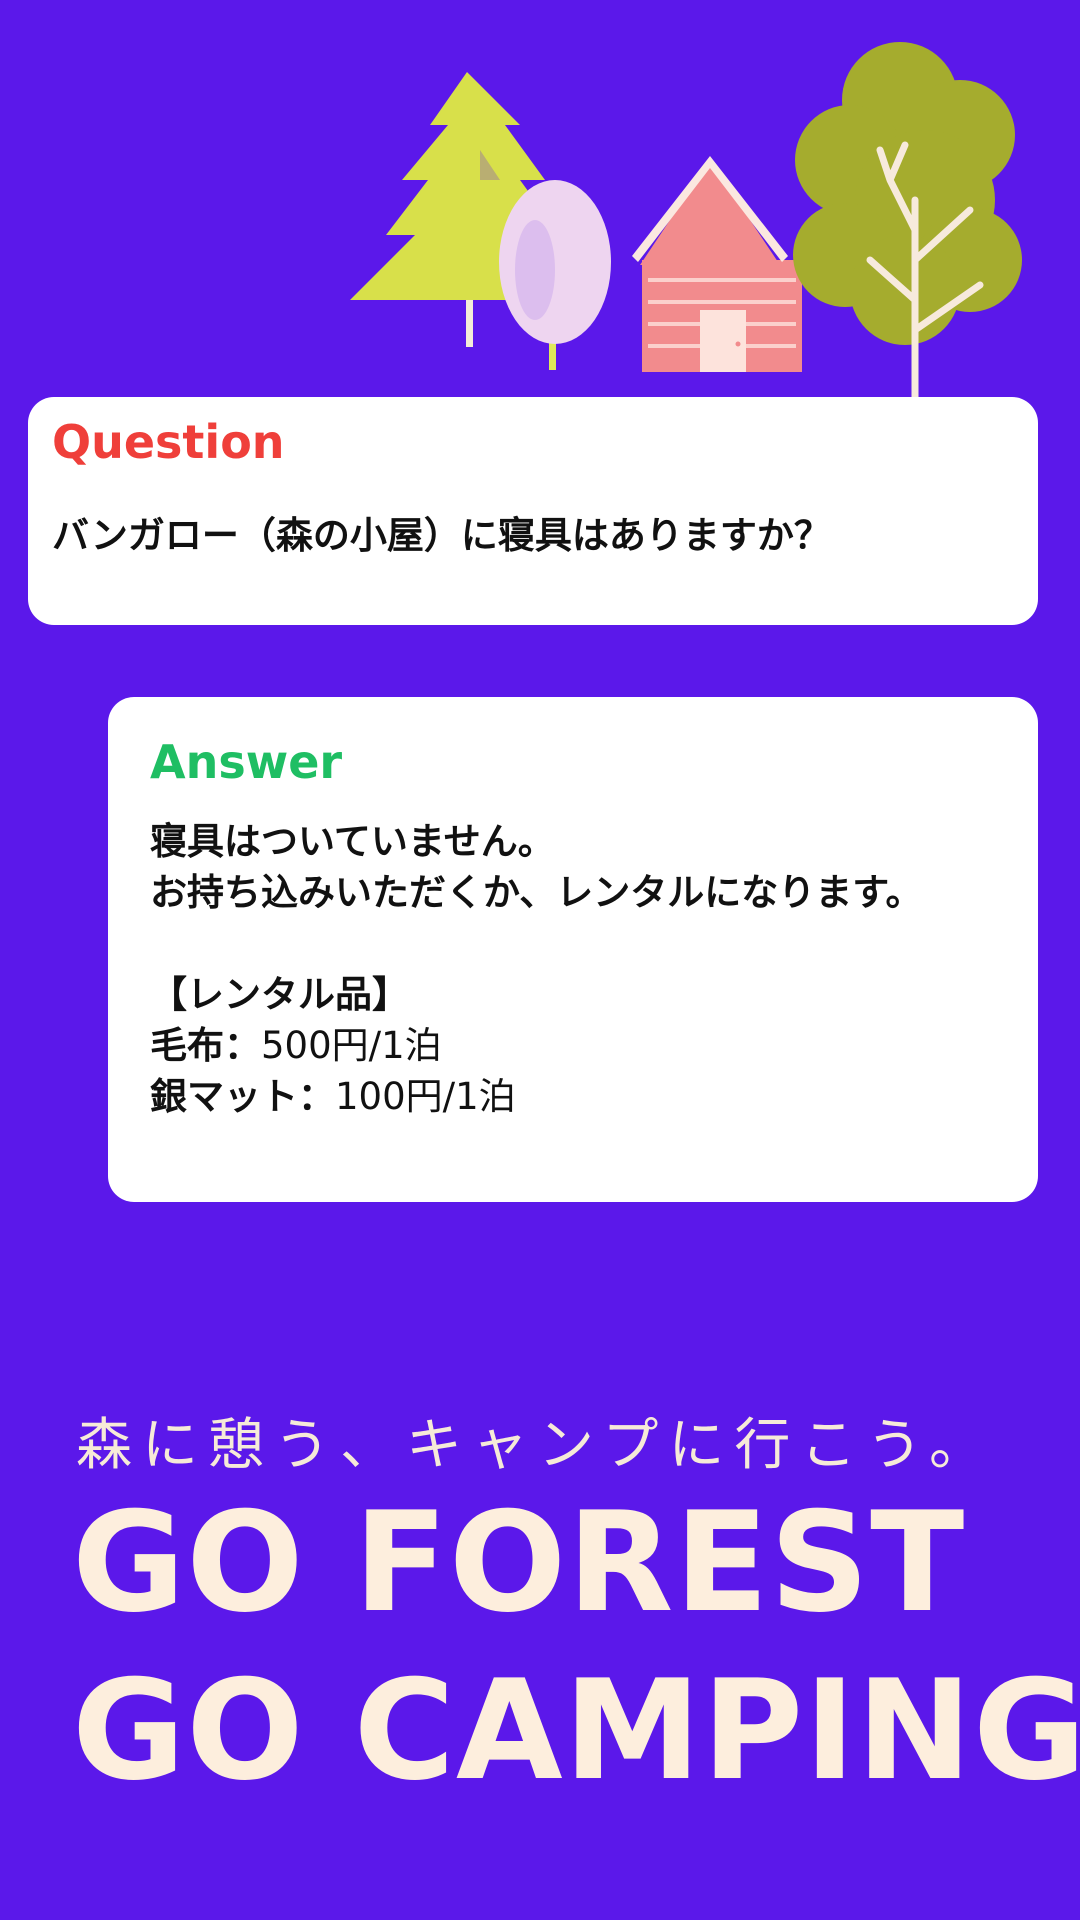  Describe the element at coordinates (351, 1046) in the screenshot. I see `rental-item-price: 500円/1泊` at that location.